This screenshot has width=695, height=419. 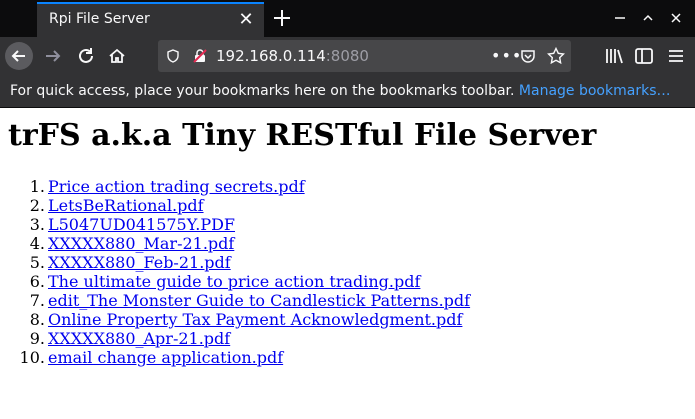 What do you see at coordinates (37, 243) in the screenshot?
I see `item-number: 4.` at bounding box center [37, 243].